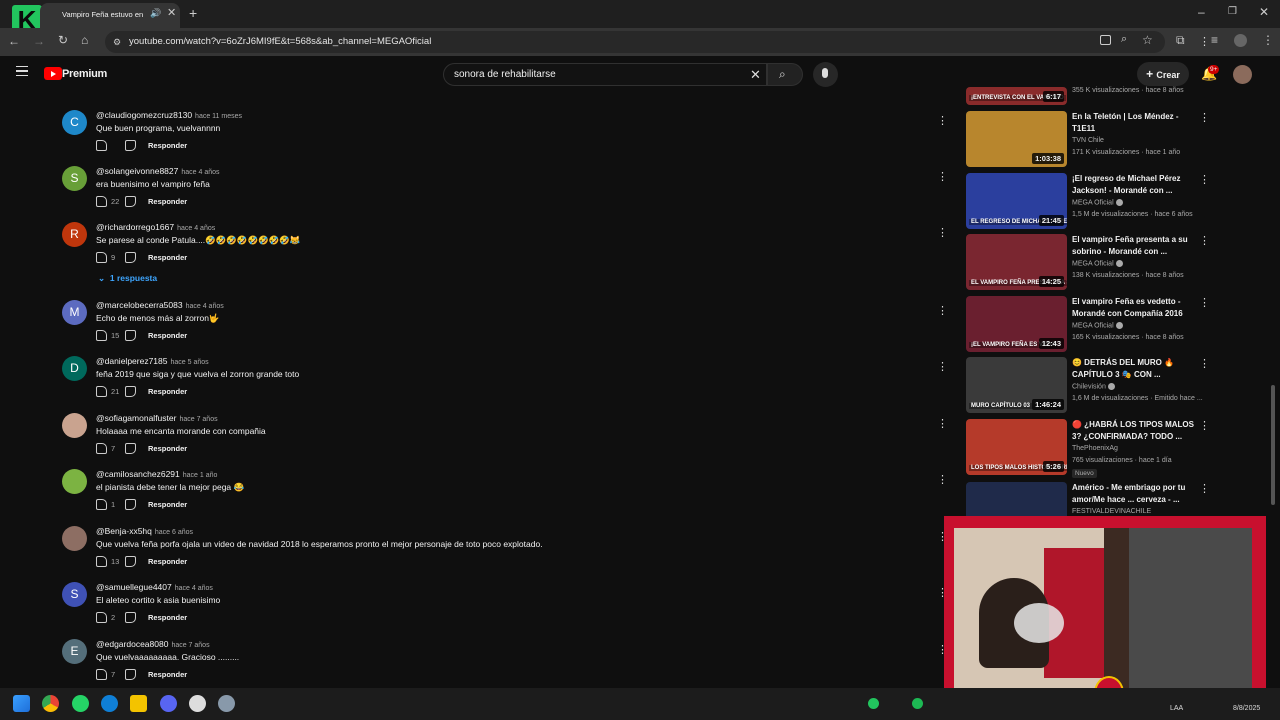 This screenshot has height=720, width=1280. What do you see at coordinates (84, 40) in the screenshot?
I see `home-icon: ⌂` at bounding box center [84, 40].